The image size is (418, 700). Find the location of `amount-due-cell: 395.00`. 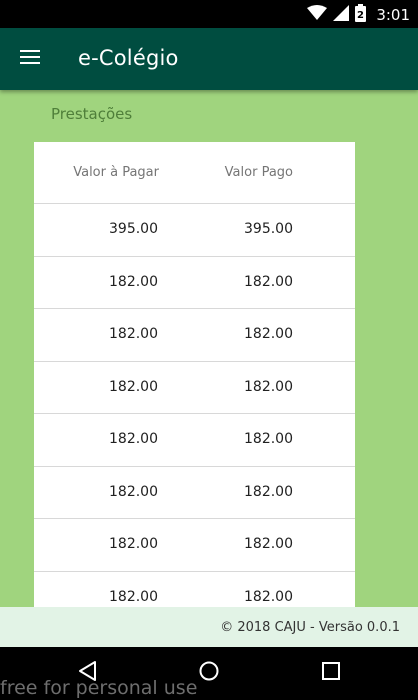

amount-due-cell: 395.00 is located at coordinates (133, 229).